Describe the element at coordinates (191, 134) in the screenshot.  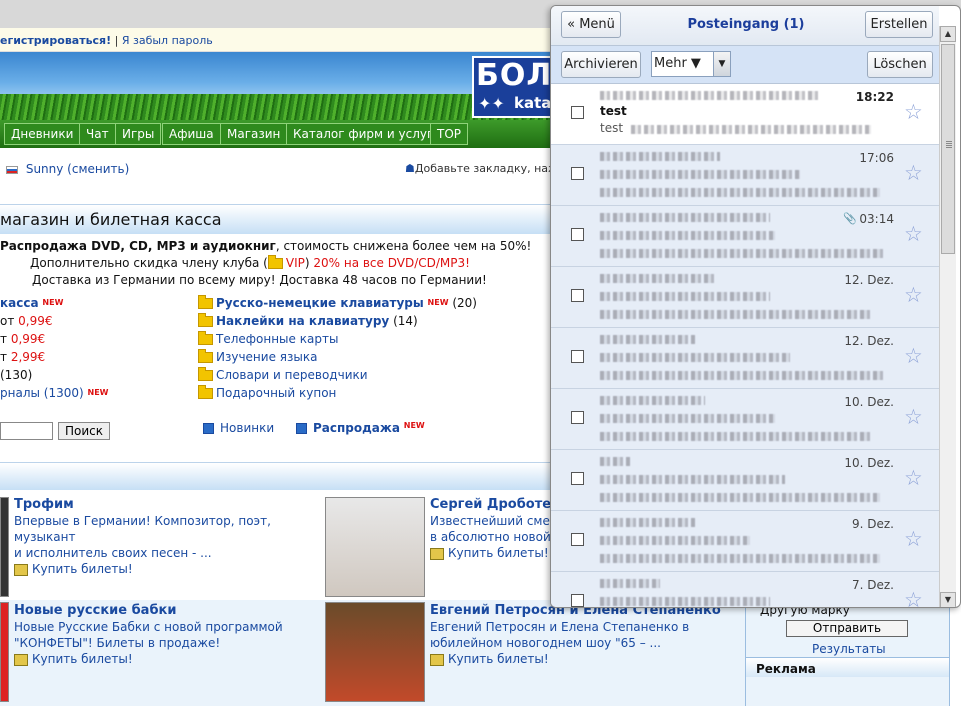
I see `nav-poster: Афиша` at that location.